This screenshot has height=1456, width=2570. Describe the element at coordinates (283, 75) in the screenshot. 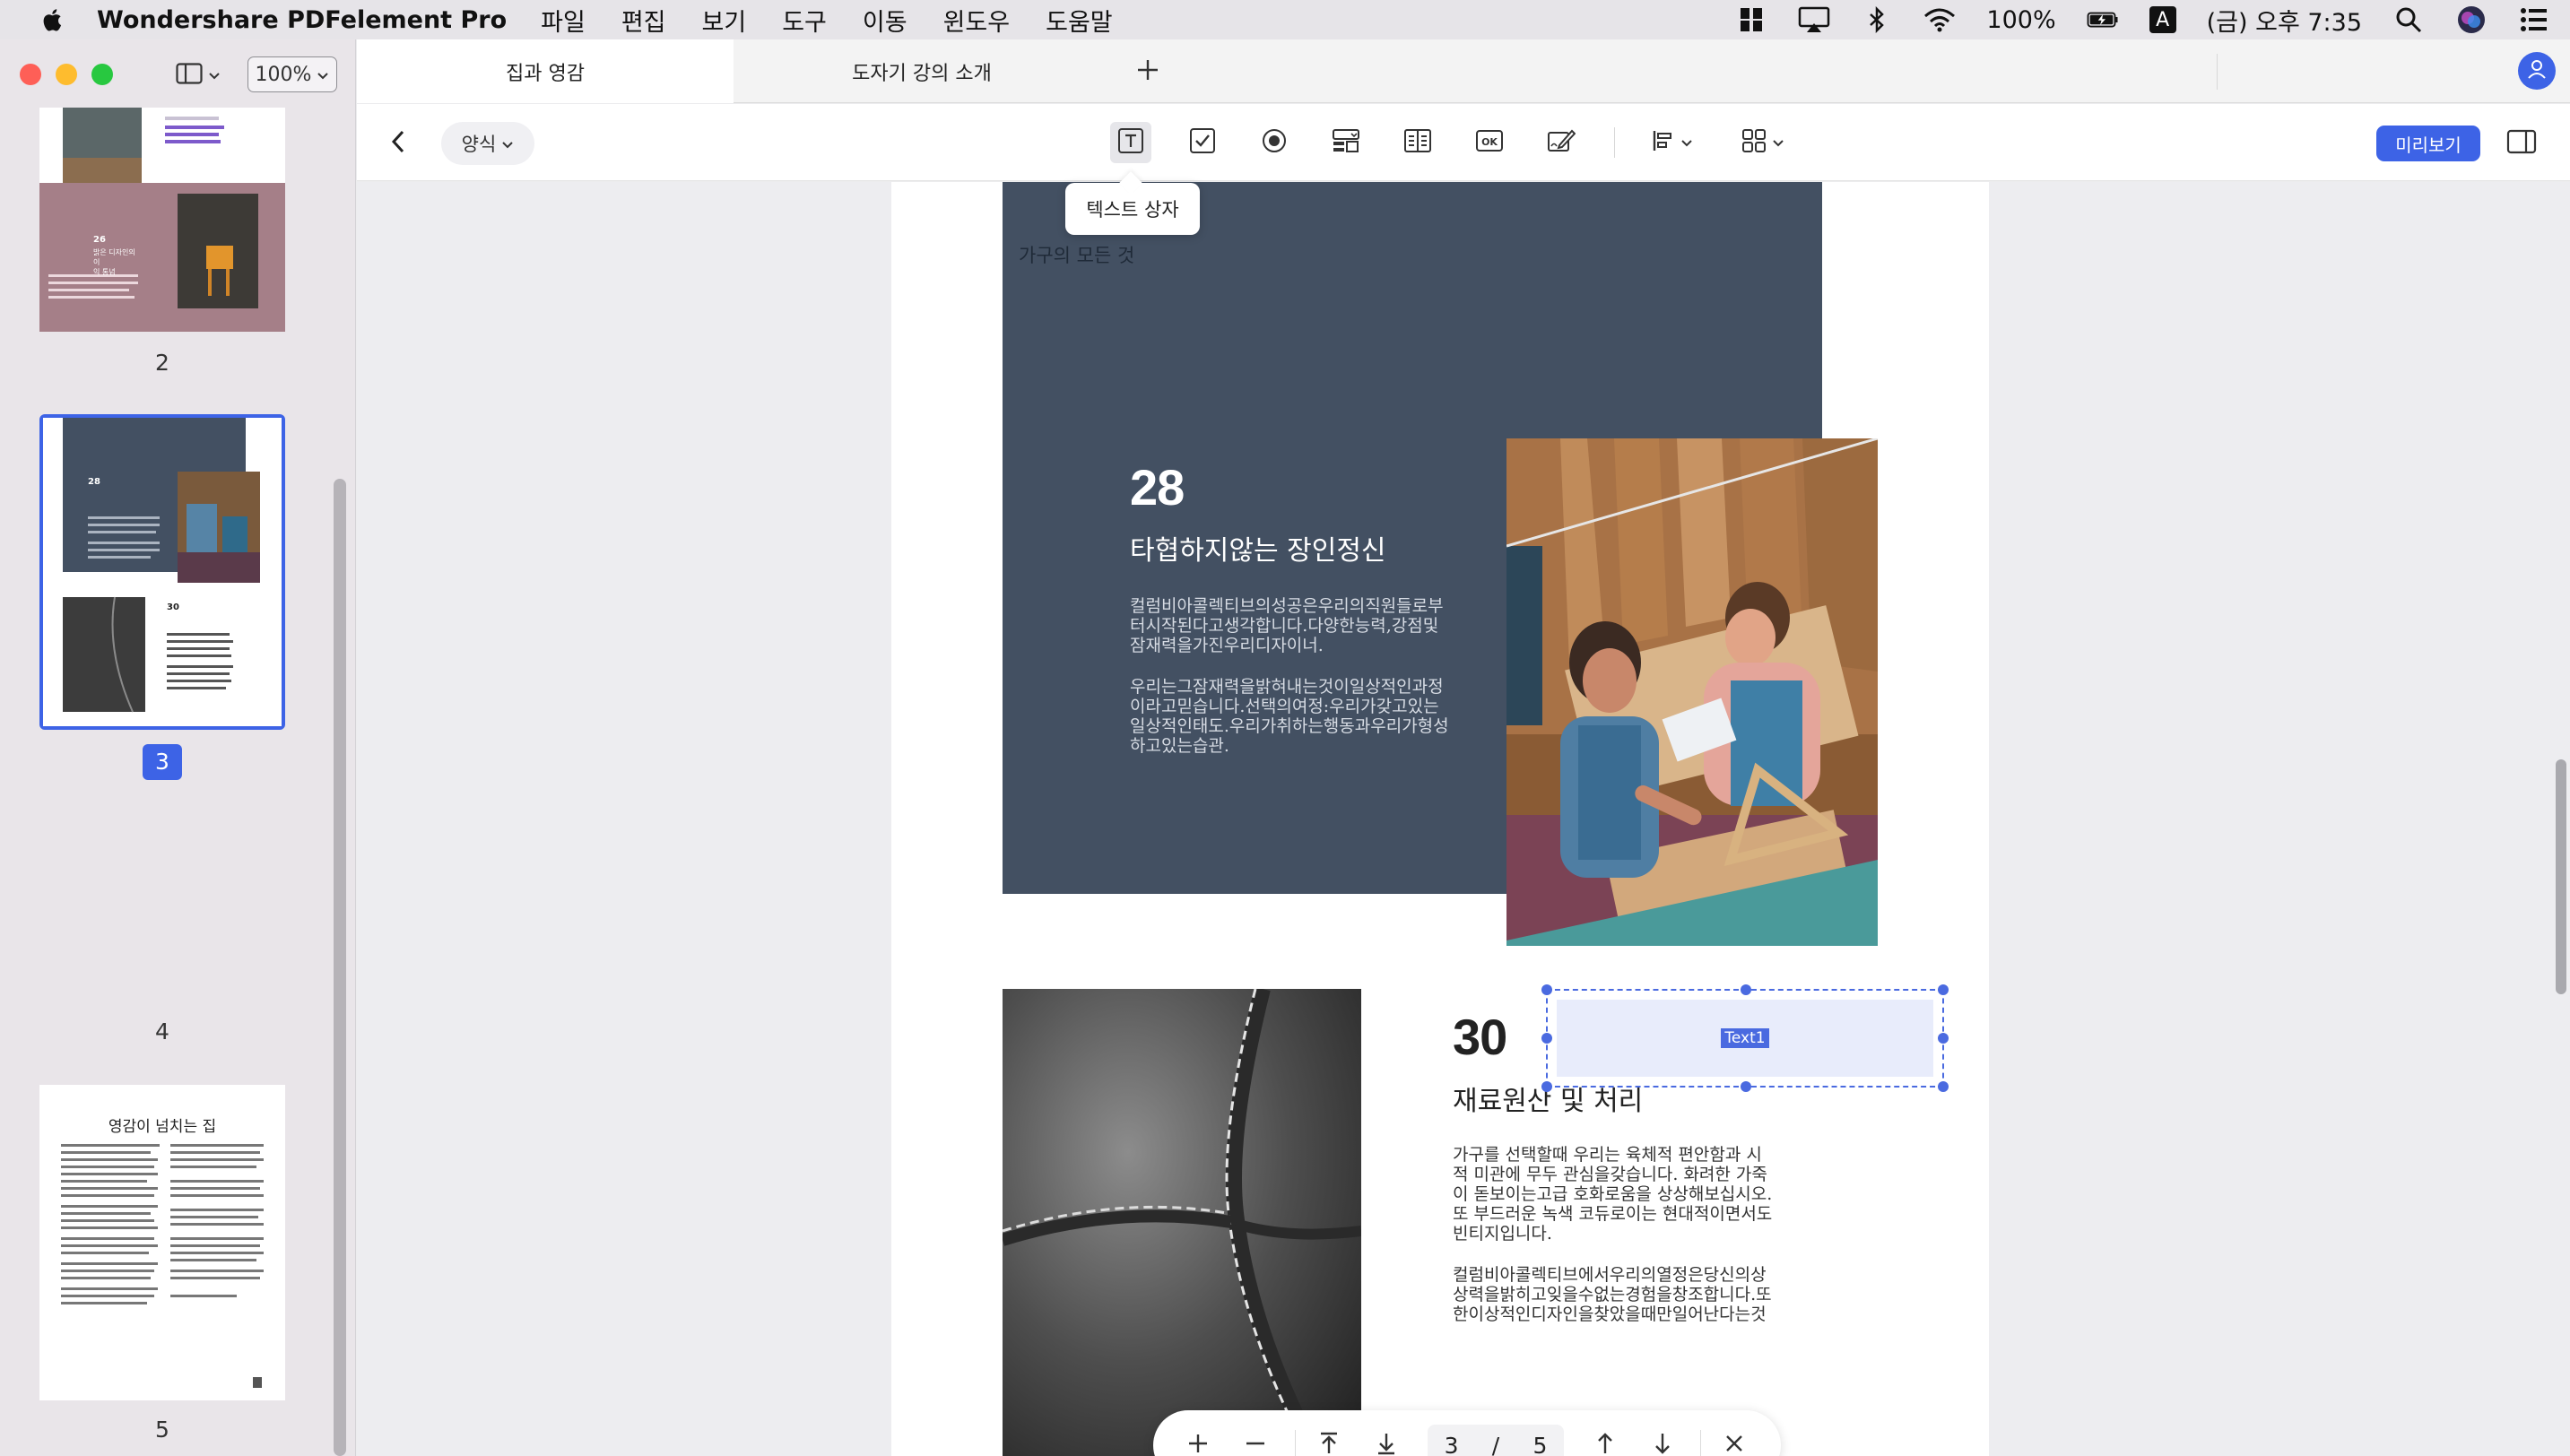

I see `zoom-value: 100%` at that location.